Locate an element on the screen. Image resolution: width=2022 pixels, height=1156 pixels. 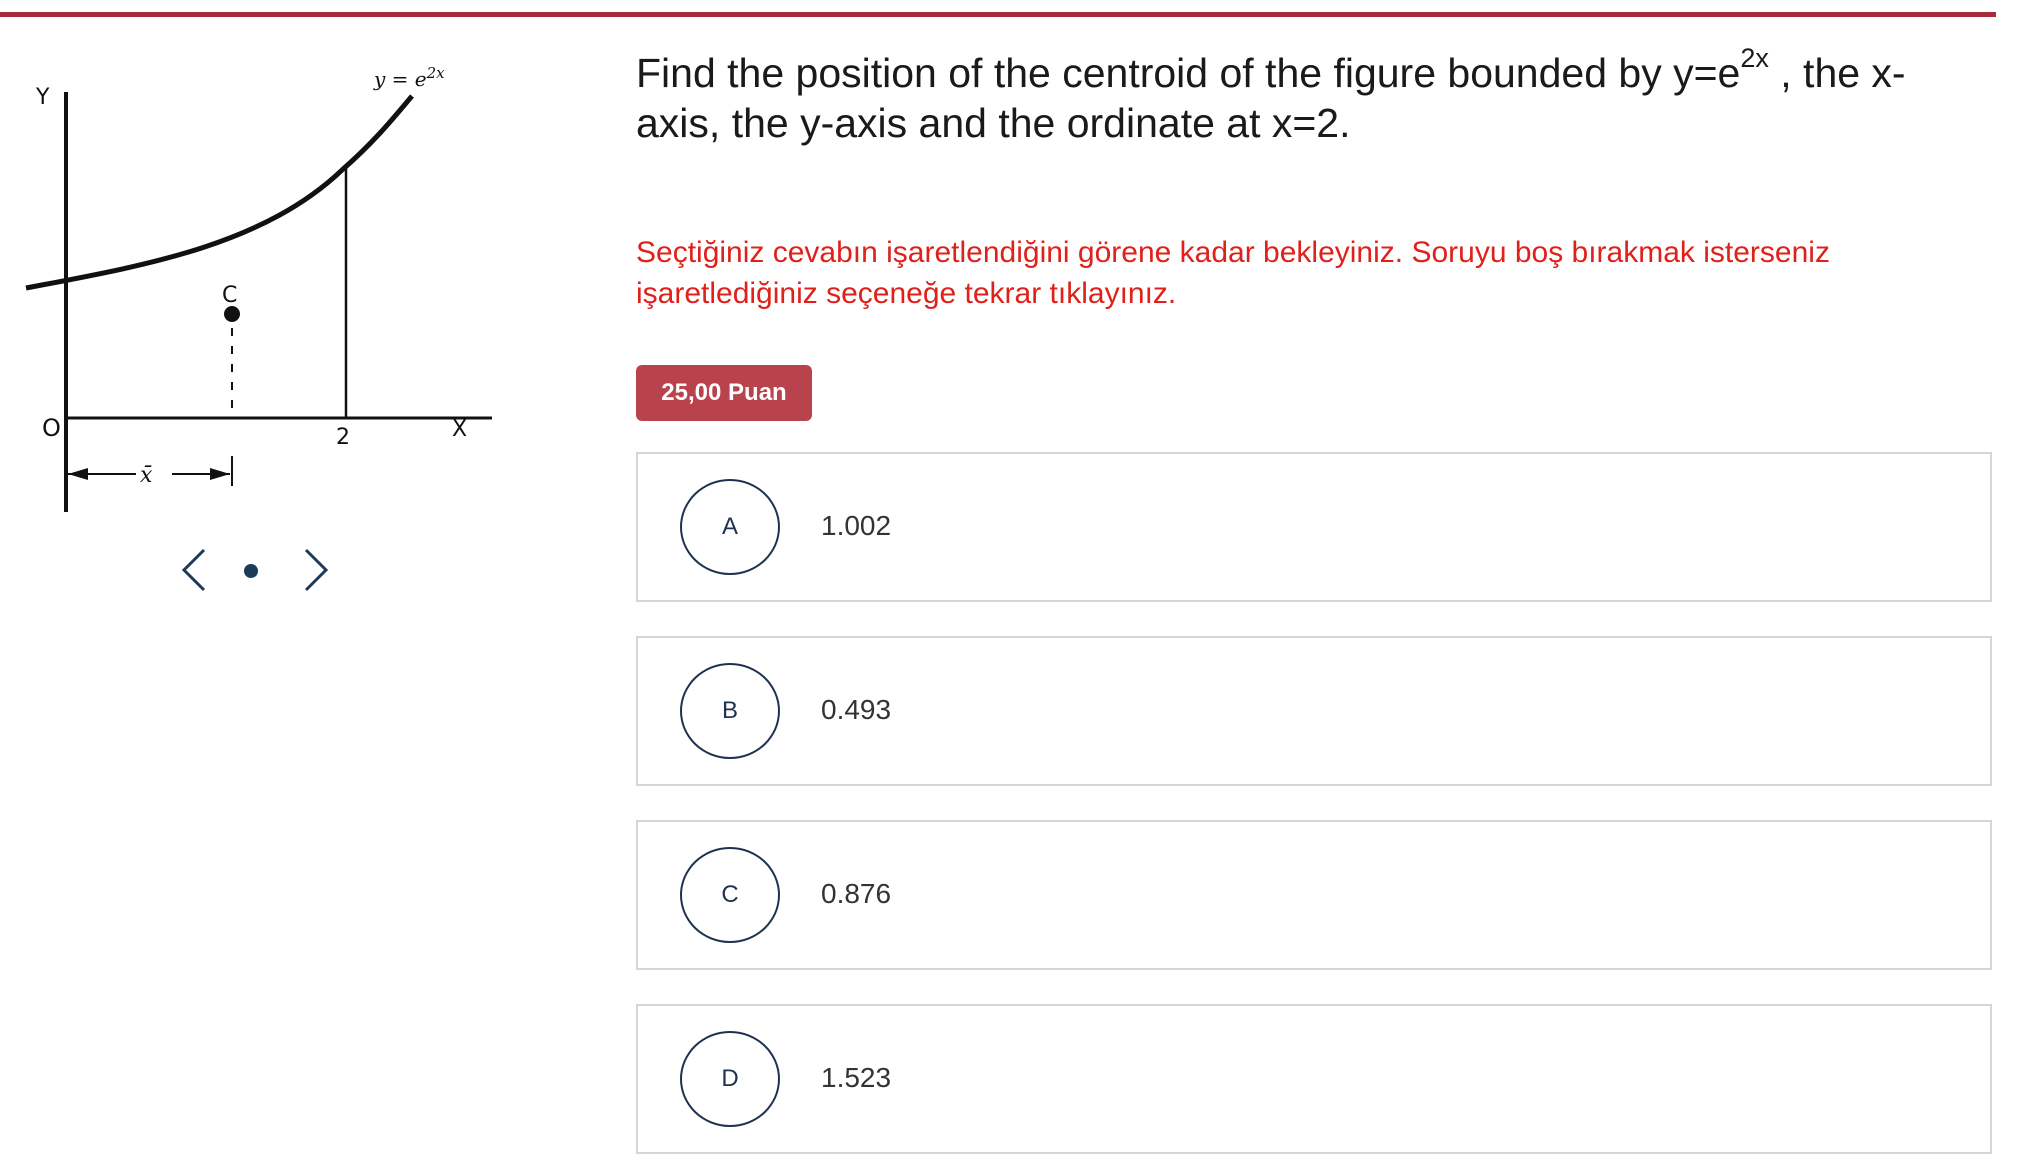
option-letter-circle: C is located at coordinates (730, 895).